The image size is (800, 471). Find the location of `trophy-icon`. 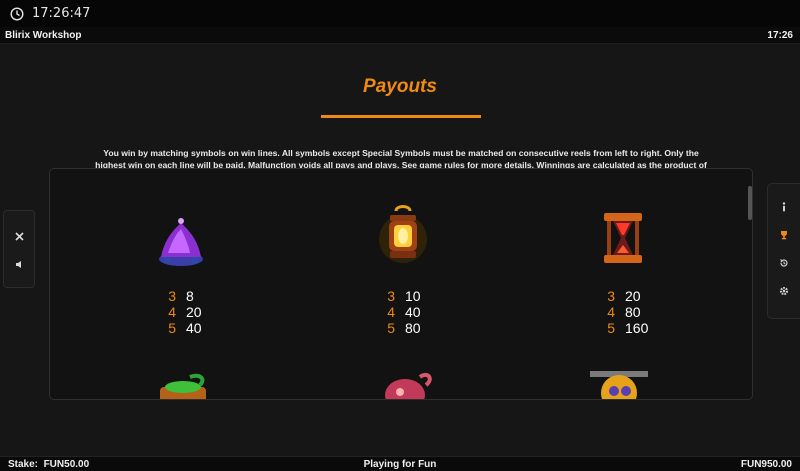

trophy-icon is located at coordinates (784, 235).